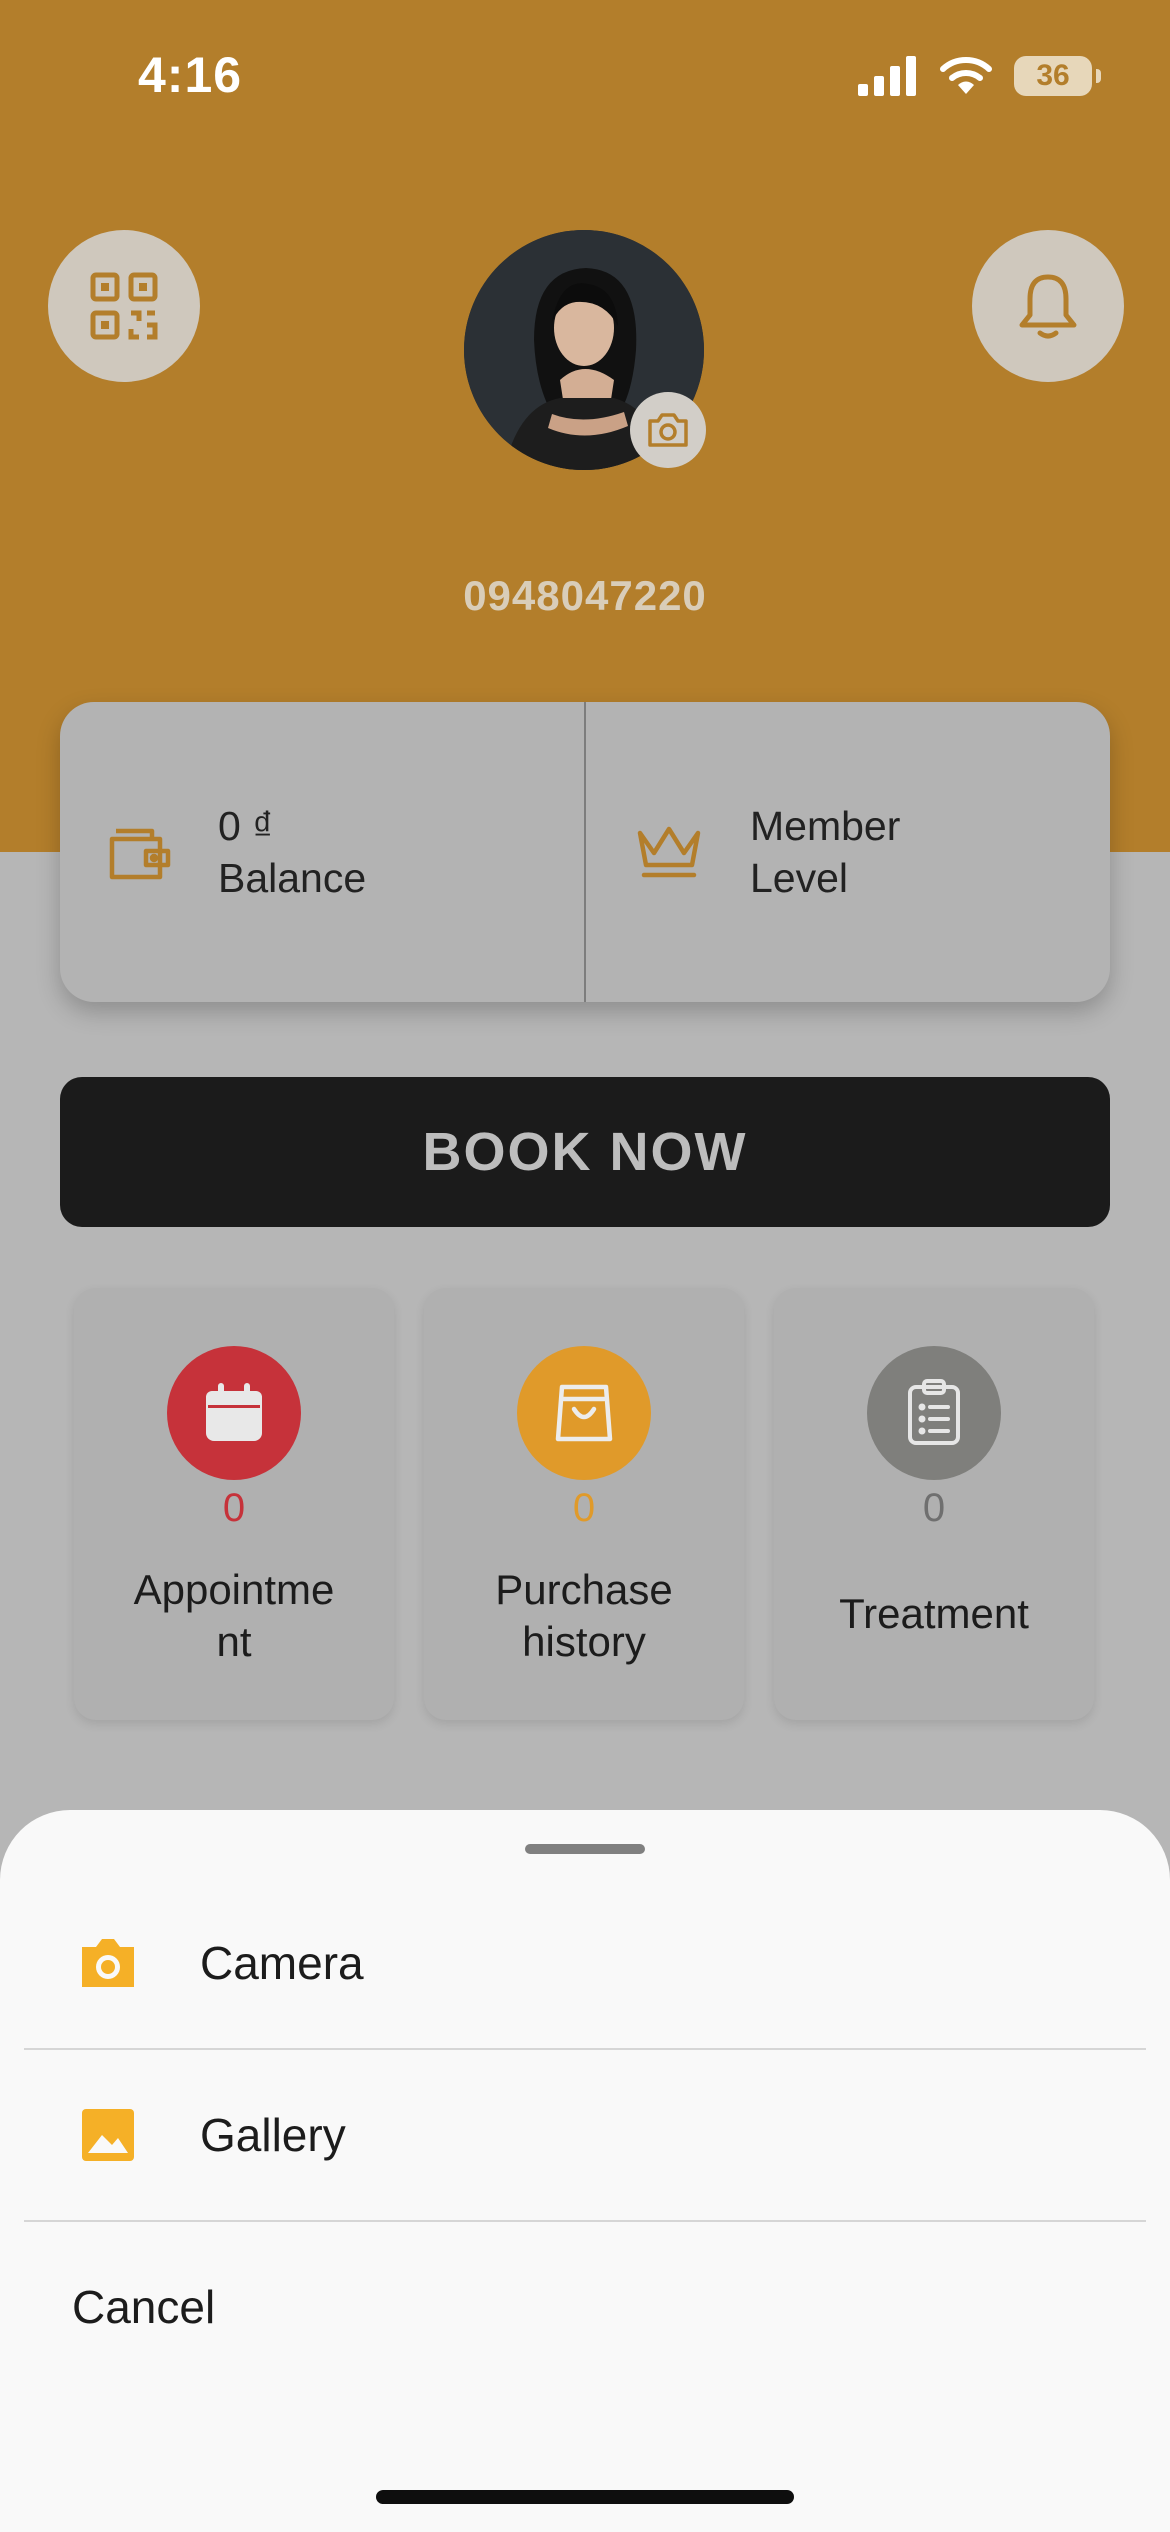 The height and width of the screenshot is (2532, 1170). I want to click on qr-code-button, so click(124, 306).